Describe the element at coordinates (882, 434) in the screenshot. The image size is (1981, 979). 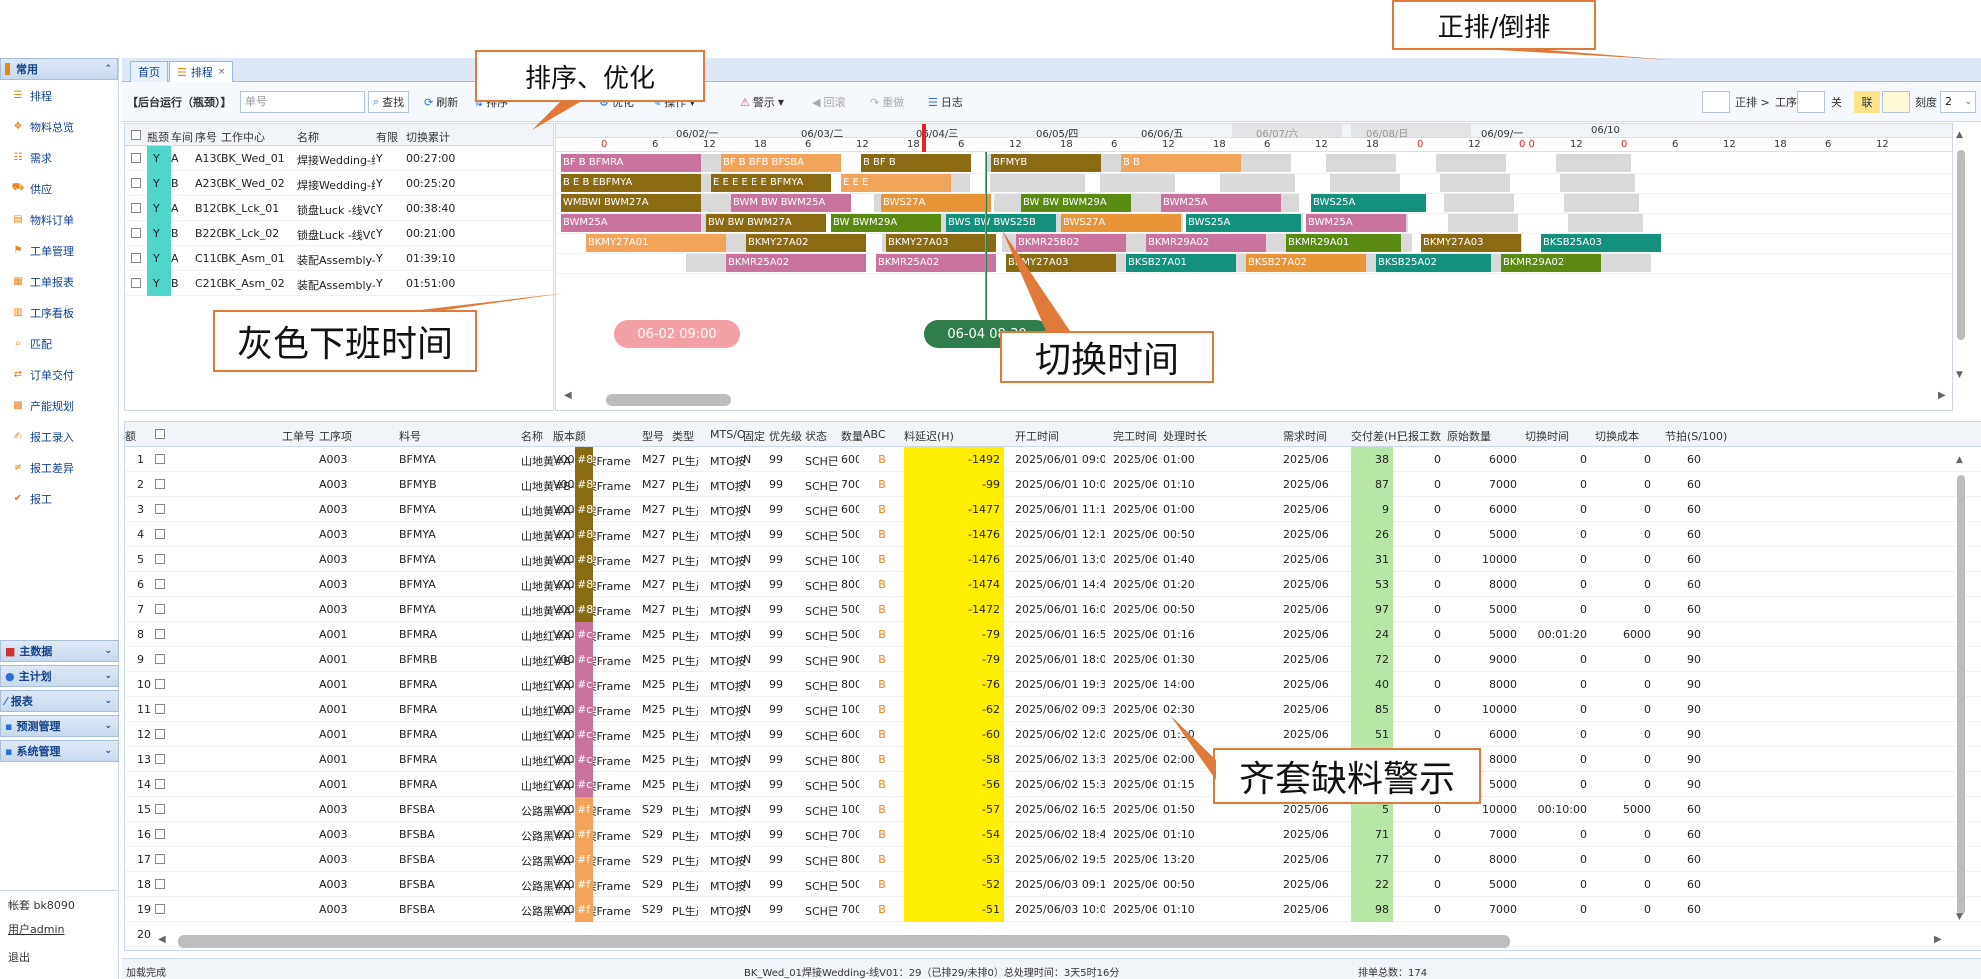
I see `column-header: ABC` at that location.